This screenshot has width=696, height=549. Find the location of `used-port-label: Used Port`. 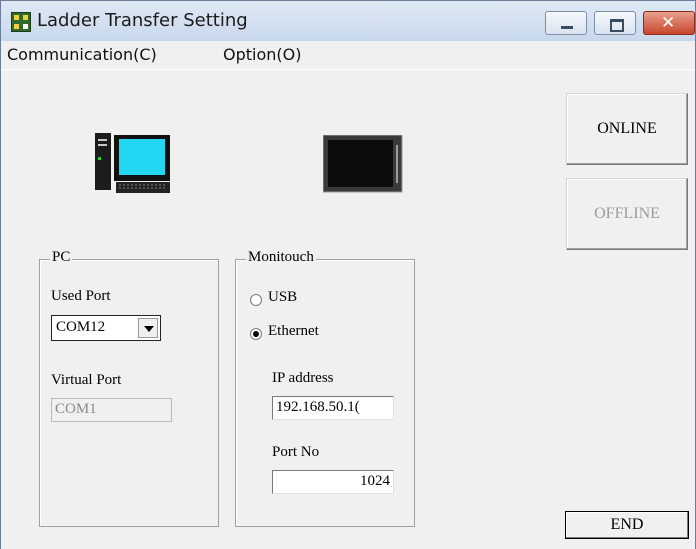

used-port-label: Used Port is located at coordinates (81, 296).